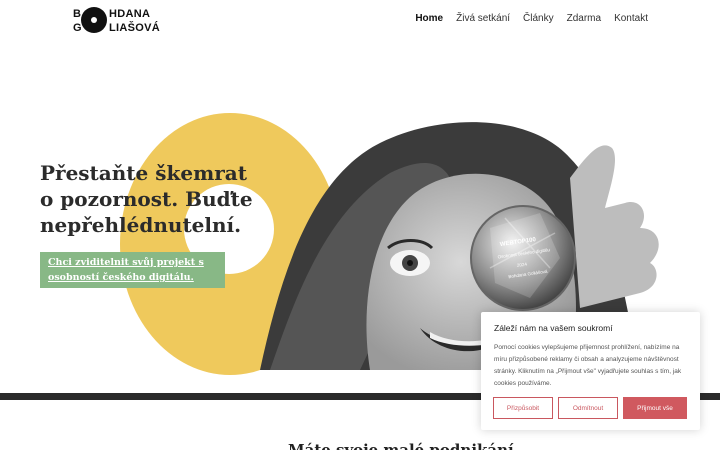 The width and height of the screenshot is (720, 450). Describe the element at coordinates (118, 21) in the screenshot. I see `site-logo: B HDANA G LIAŠOVÁ` at that location.